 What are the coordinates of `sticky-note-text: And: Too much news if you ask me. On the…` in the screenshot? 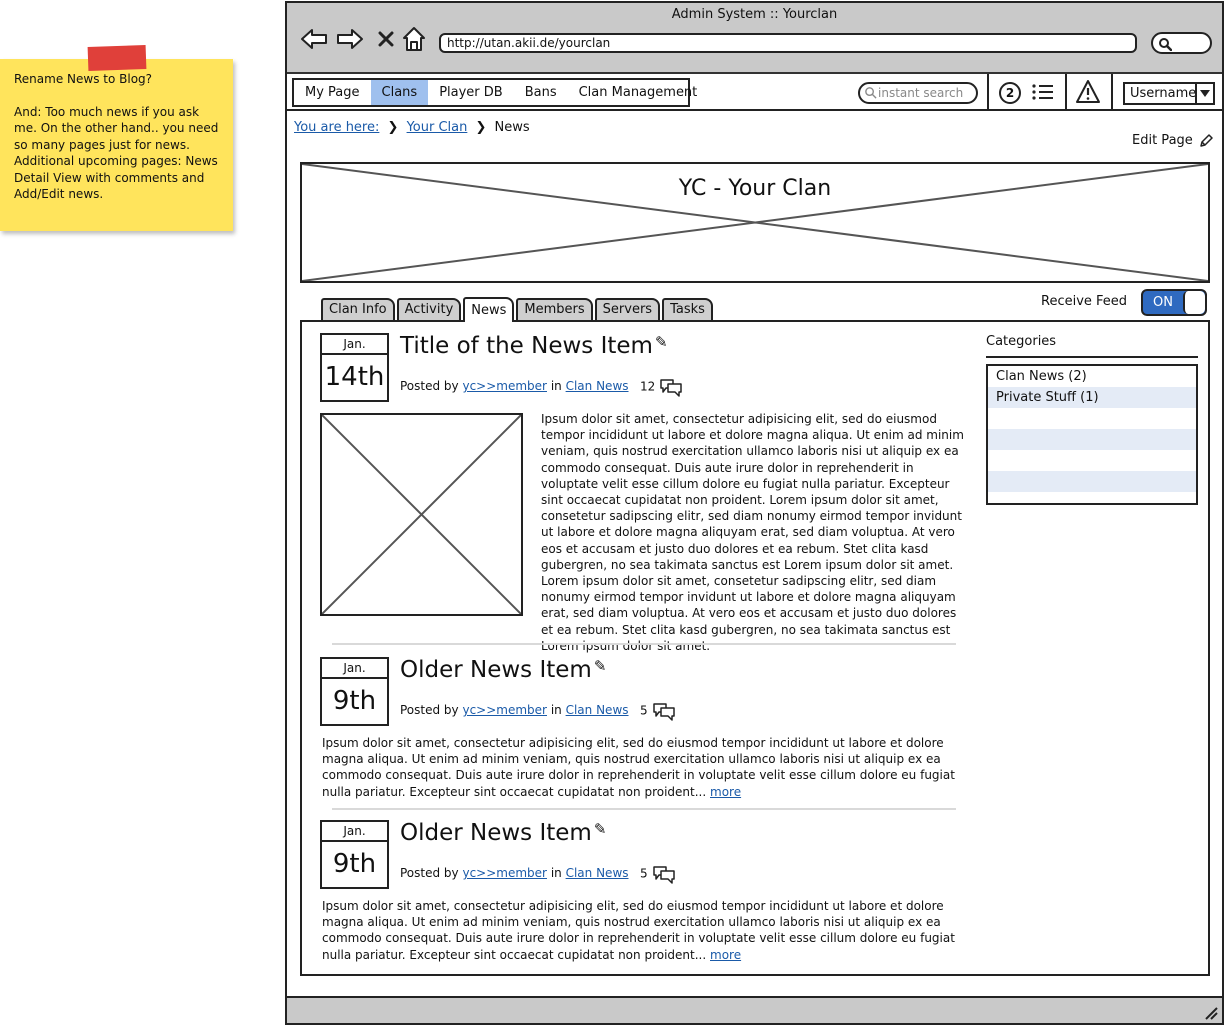 It's located at (116, 153).